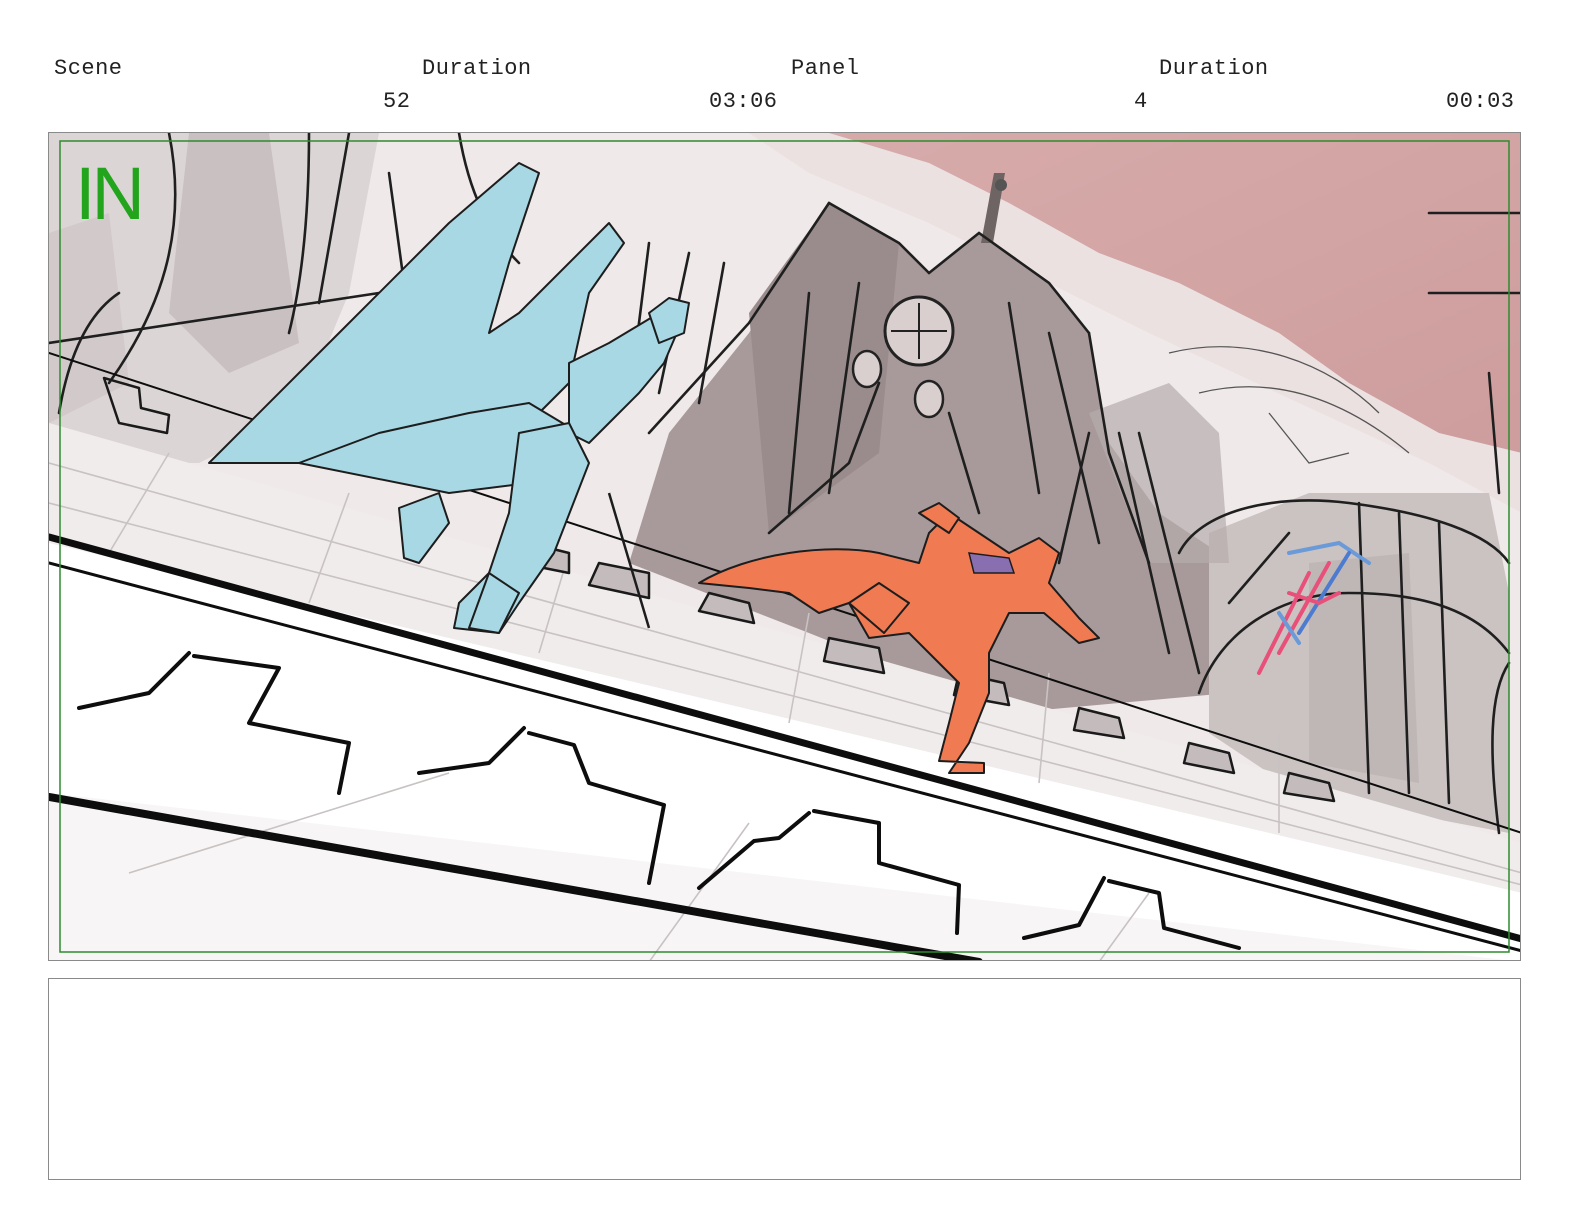 The height and width of the screenshot is (1224, 1584). Describe the element at coordinates (477, 68) in the screenshot. I see `scene-duration-label: Duration` at that location.